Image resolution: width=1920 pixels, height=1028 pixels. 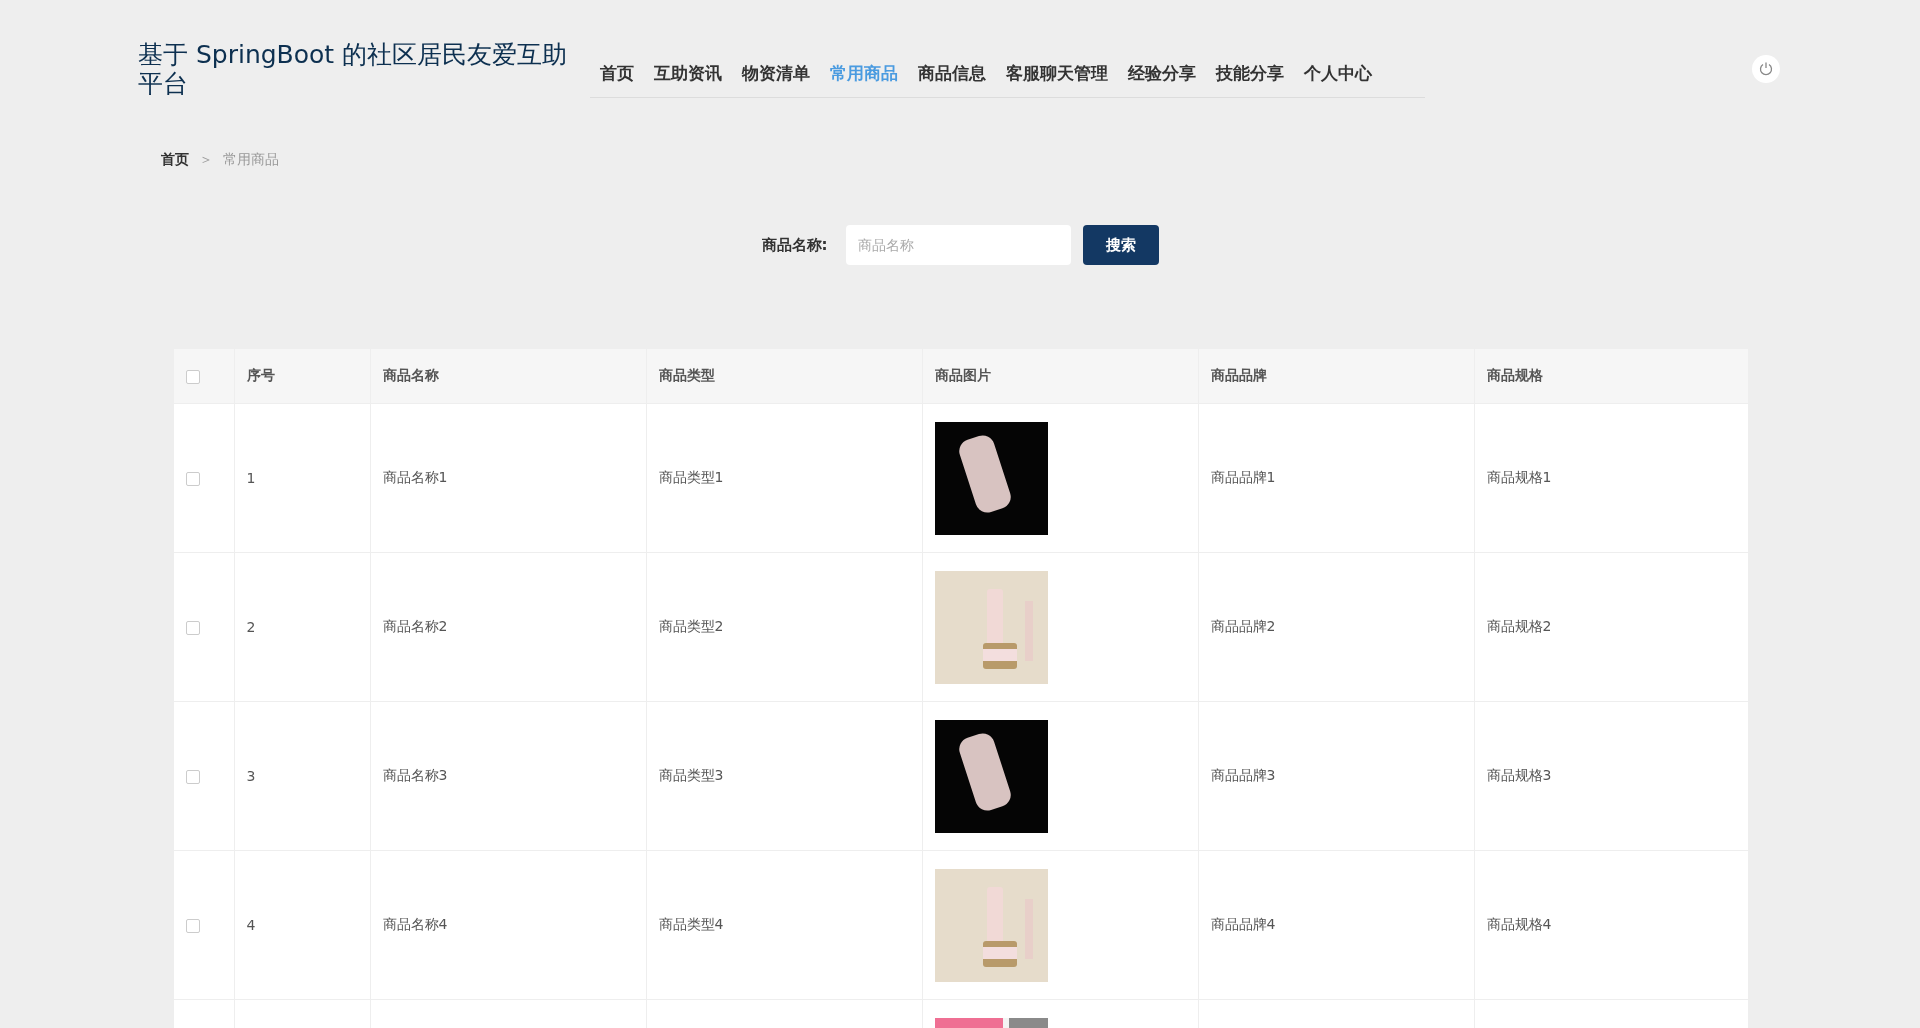 I want to click on table-cell: 商品品牌1, so click(x=1336, y=478).